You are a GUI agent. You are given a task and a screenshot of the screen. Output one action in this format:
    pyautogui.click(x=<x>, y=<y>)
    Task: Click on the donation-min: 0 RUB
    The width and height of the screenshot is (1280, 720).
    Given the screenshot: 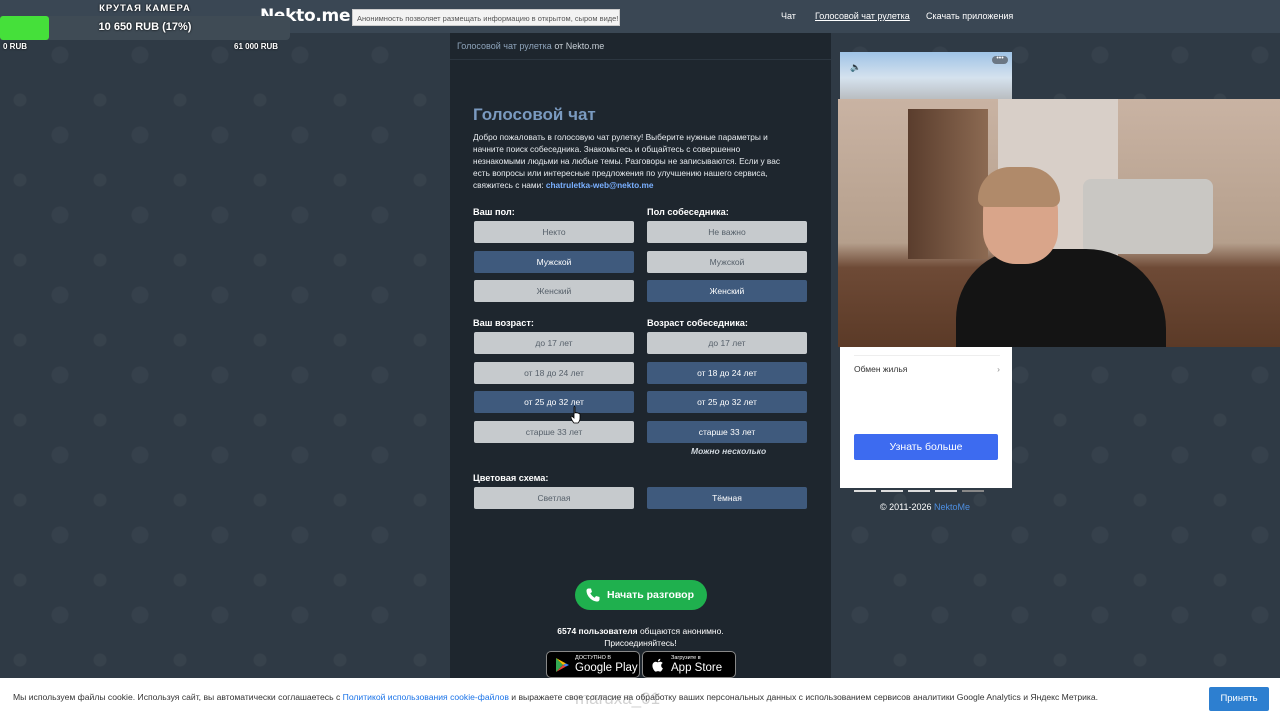 What is the action you would take?
    pyautogui.click(x=15, y=46)
    